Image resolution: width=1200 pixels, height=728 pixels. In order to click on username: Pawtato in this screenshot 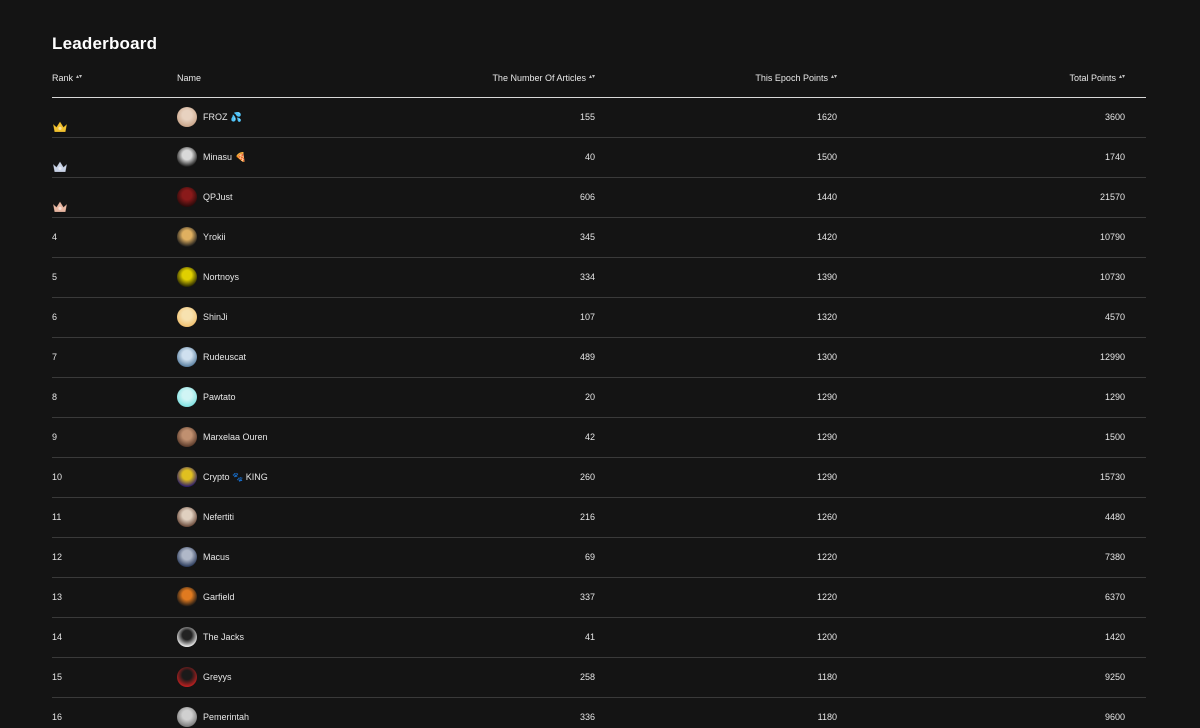, I will do `click(219, 397)`.